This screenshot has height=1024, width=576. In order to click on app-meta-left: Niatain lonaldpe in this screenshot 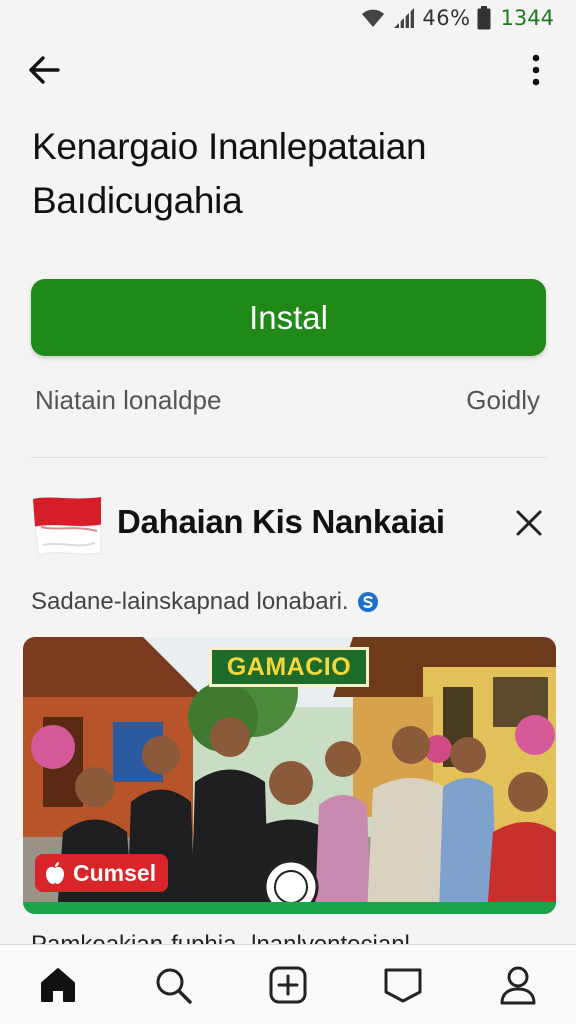, I will do `click(128, 399)`.